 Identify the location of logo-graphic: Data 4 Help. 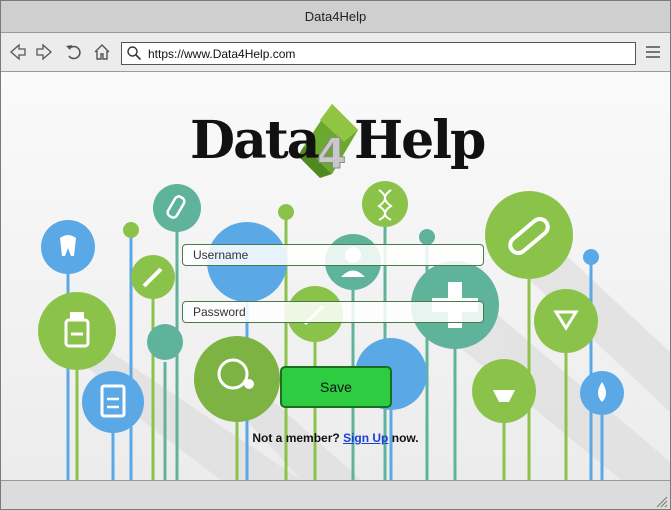
(338, 141).